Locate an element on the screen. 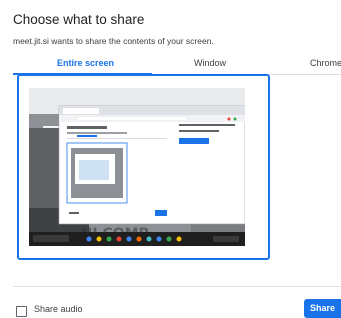 The width and height of the screenshot is (341, 318). tab-entire-screen: Entire screen is located at coordinates (85, 63).